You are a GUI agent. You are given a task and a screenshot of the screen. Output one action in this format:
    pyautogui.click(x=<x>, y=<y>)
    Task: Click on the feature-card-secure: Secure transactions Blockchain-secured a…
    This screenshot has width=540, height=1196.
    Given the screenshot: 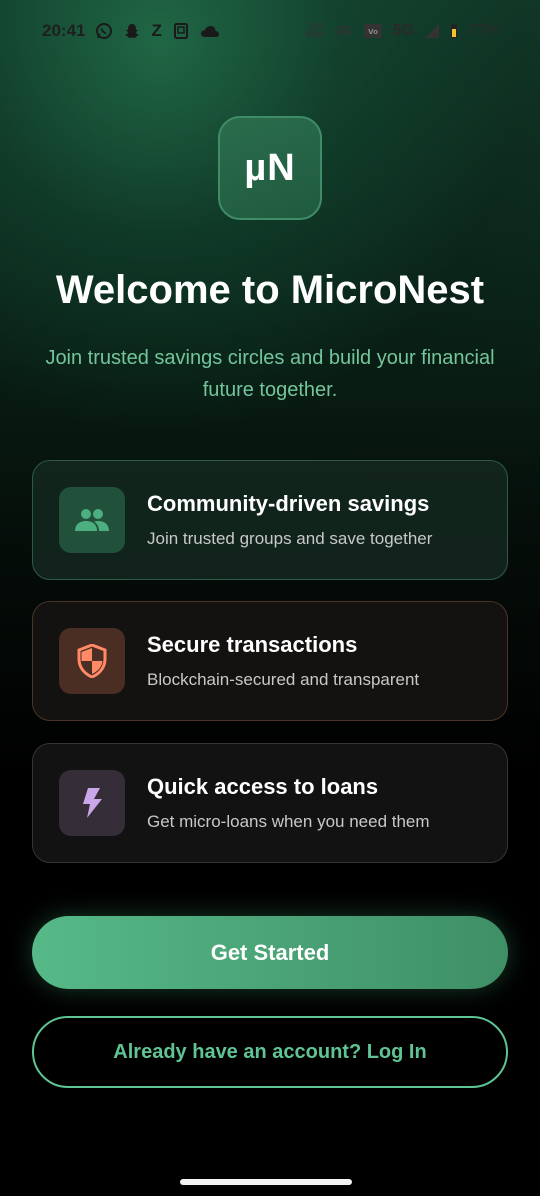 What is the action you would take?
    pyautogui.click(x=270, y=661)
    